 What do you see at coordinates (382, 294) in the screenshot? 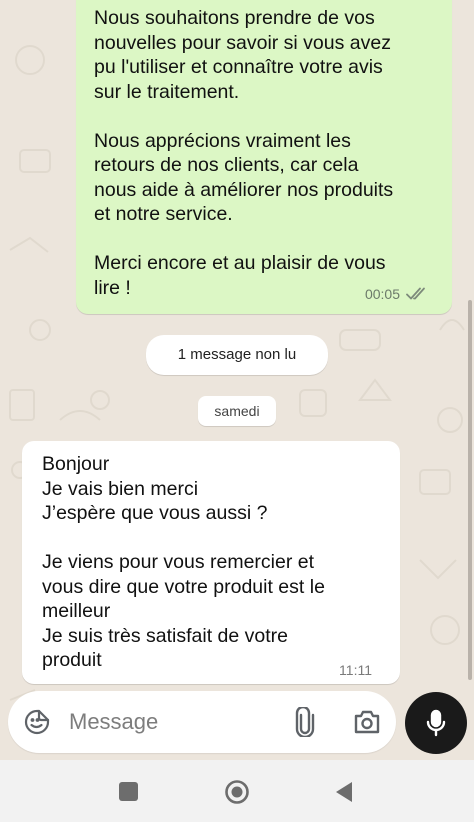
I see `outgoing-message-time: 00:05` at bounding box center [382, 294].